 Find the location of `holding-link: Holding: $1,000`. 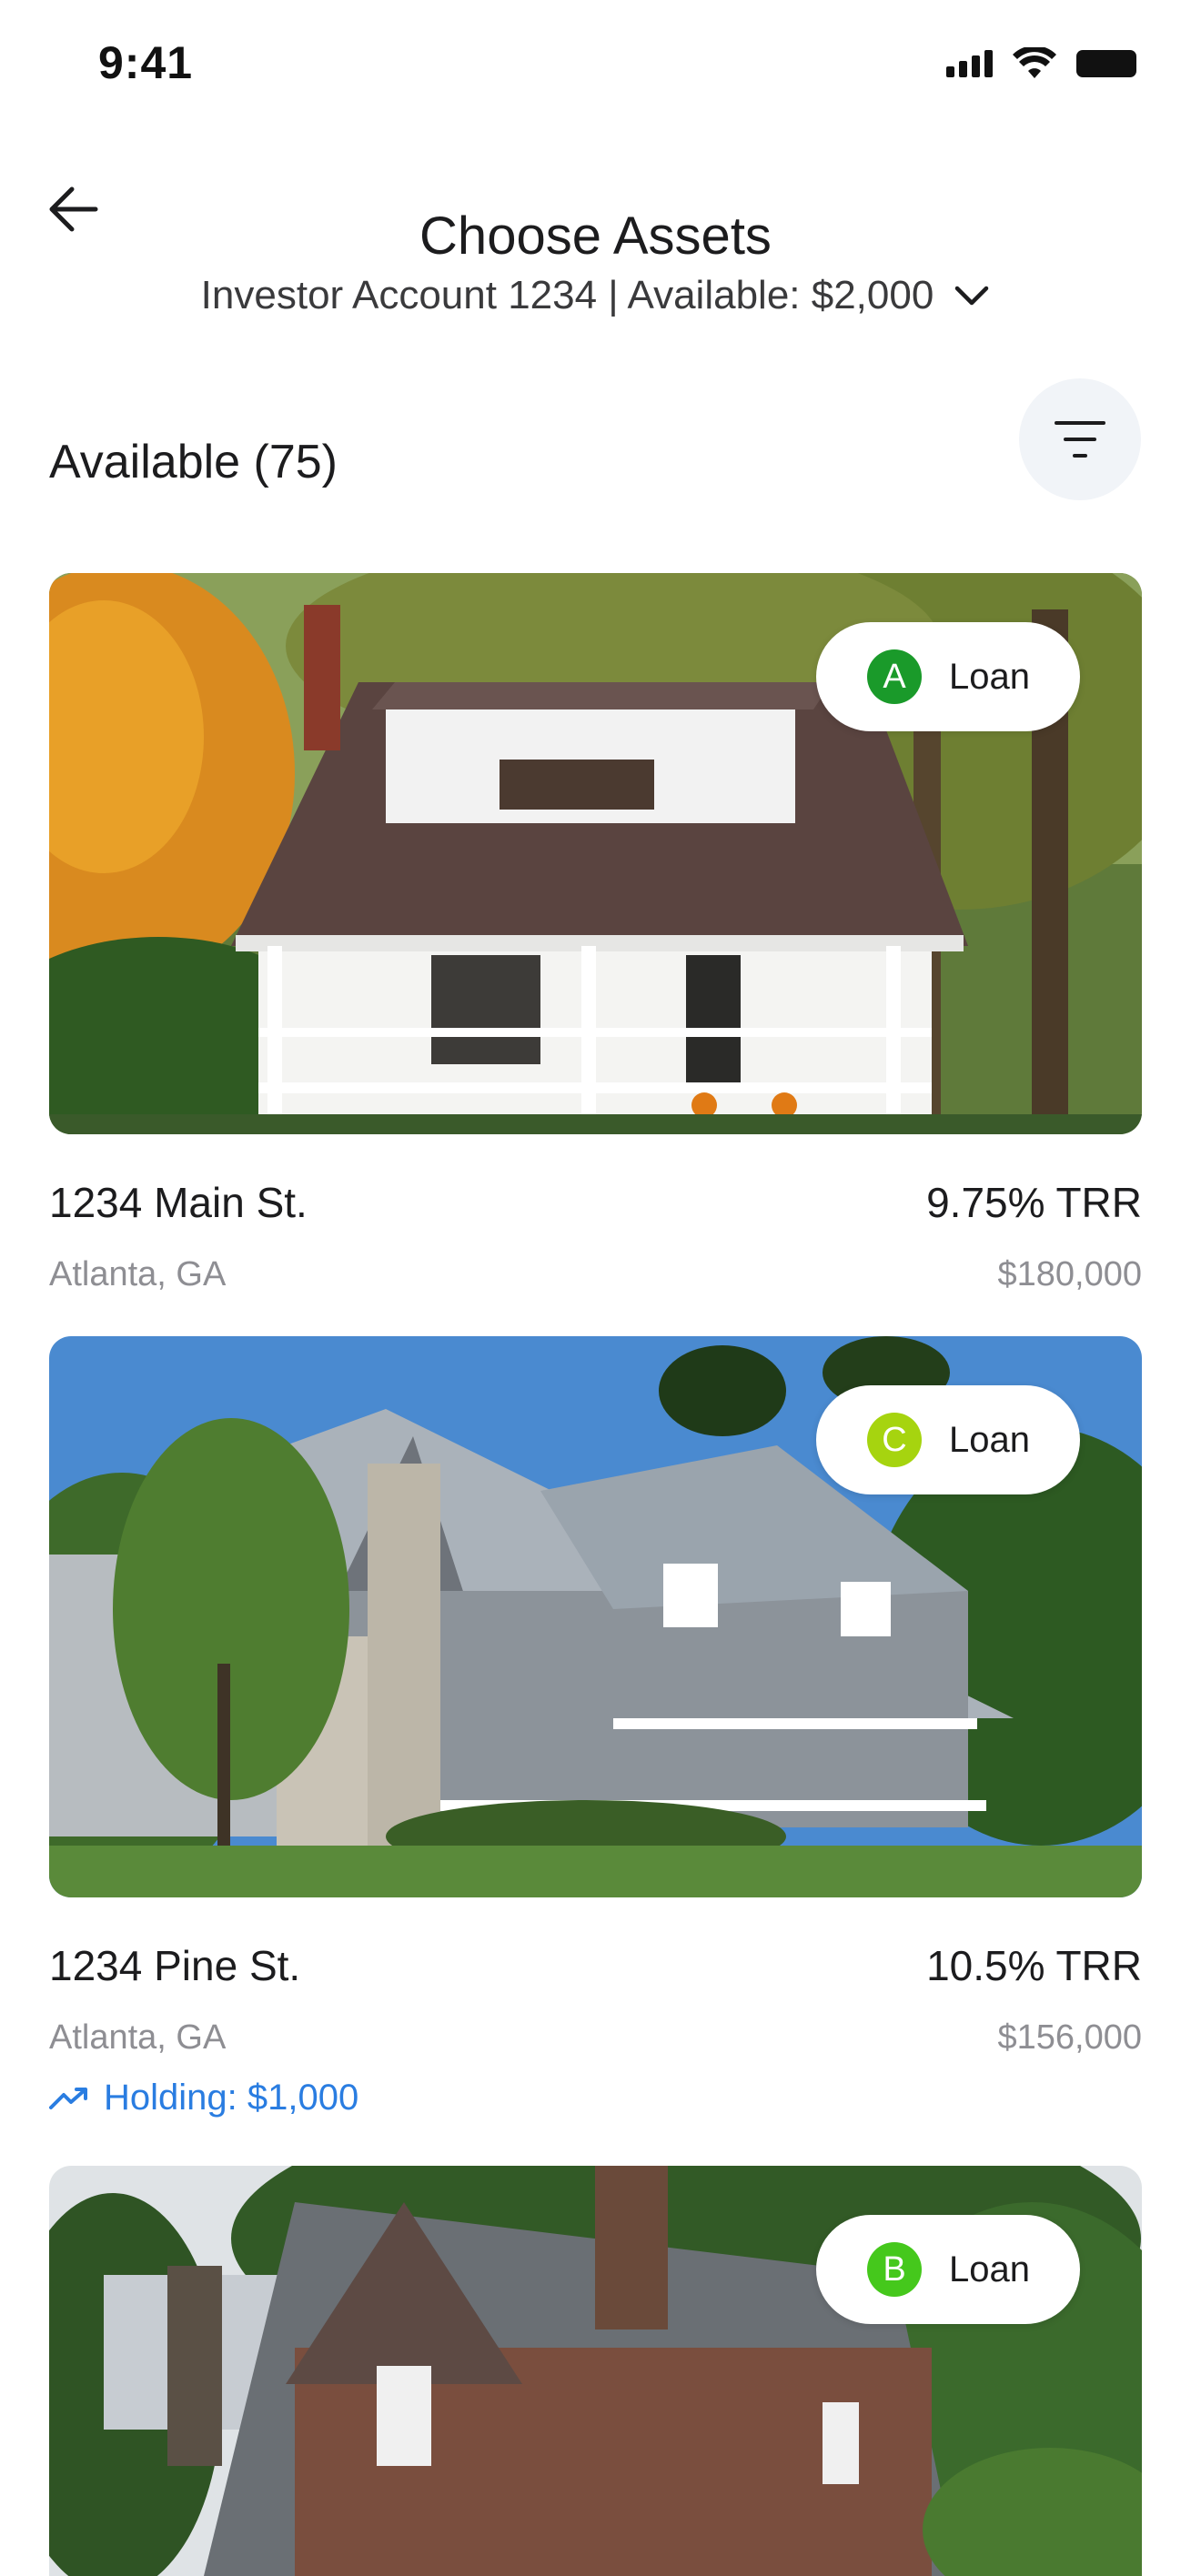

holding-link: Holding: $1,000 is located at coordinates (203, 2098).